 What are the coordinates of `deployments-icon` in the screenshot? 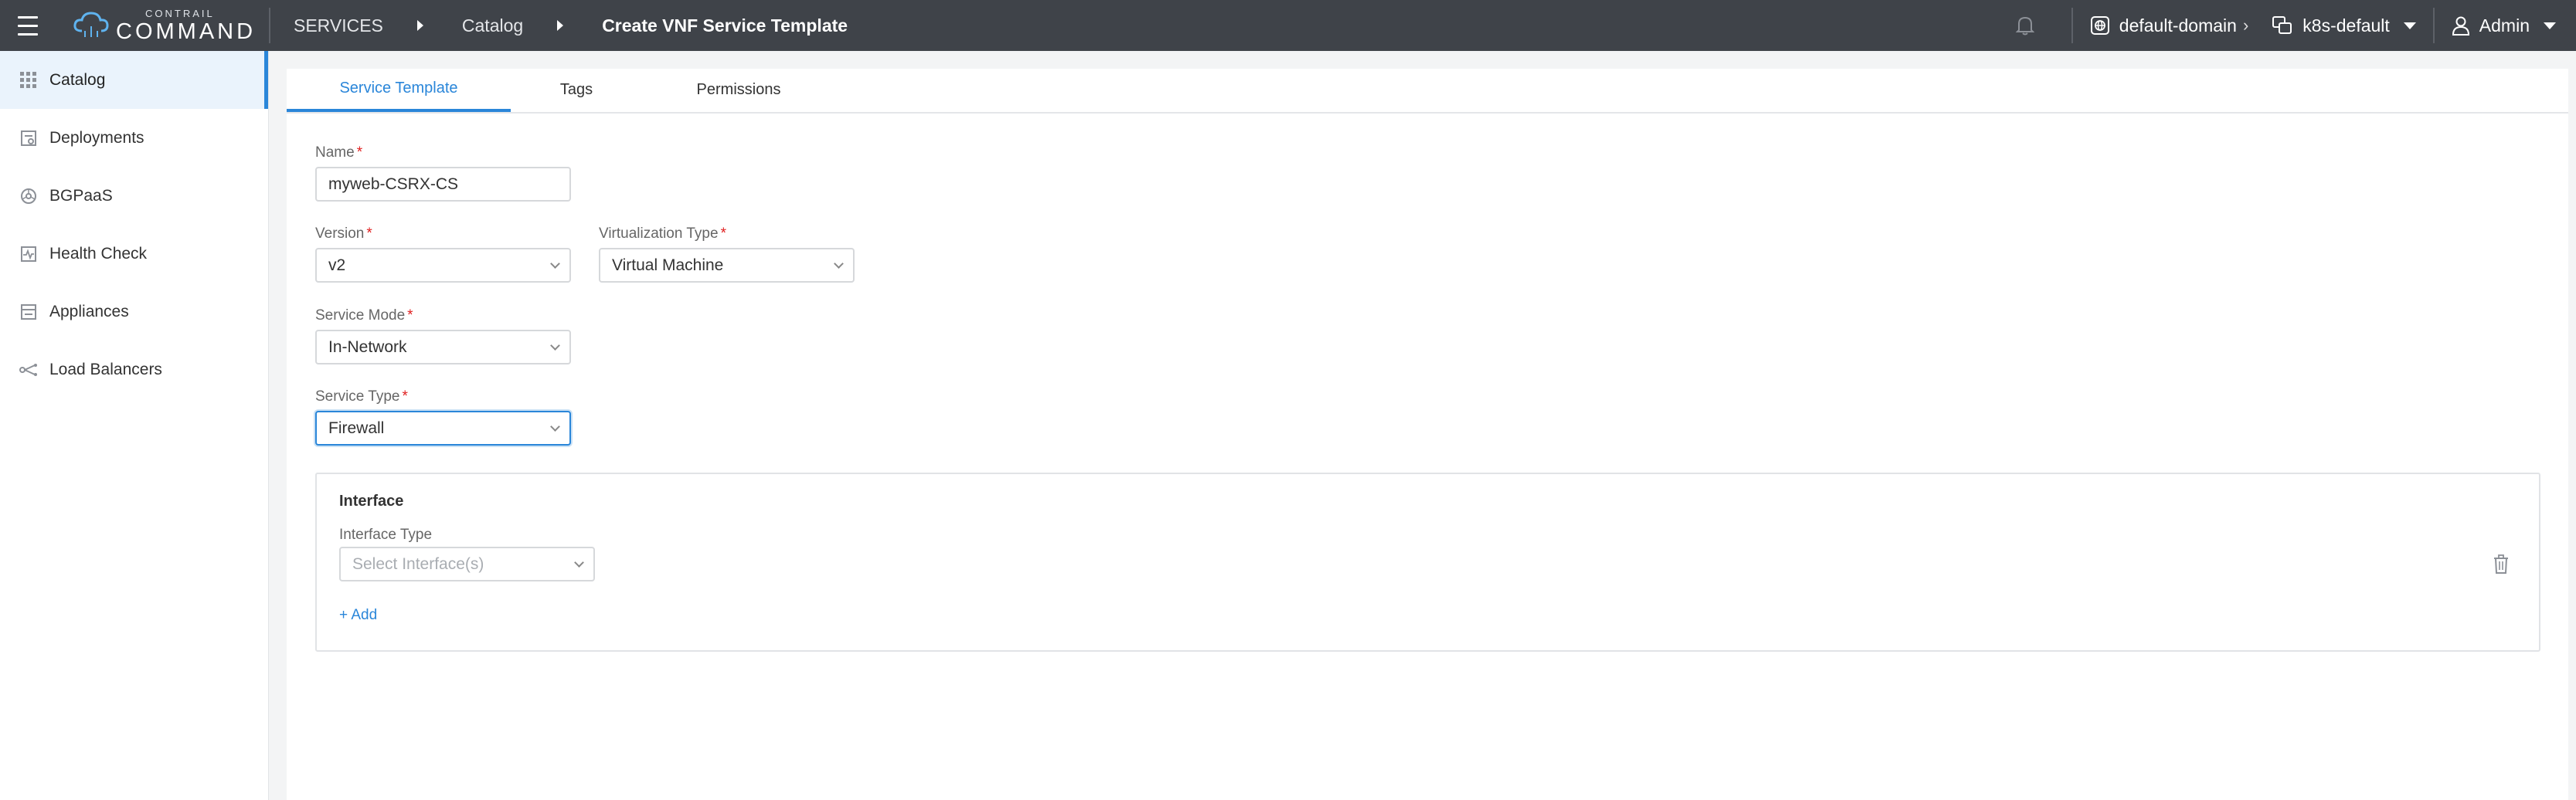 It's located at (29, 138).